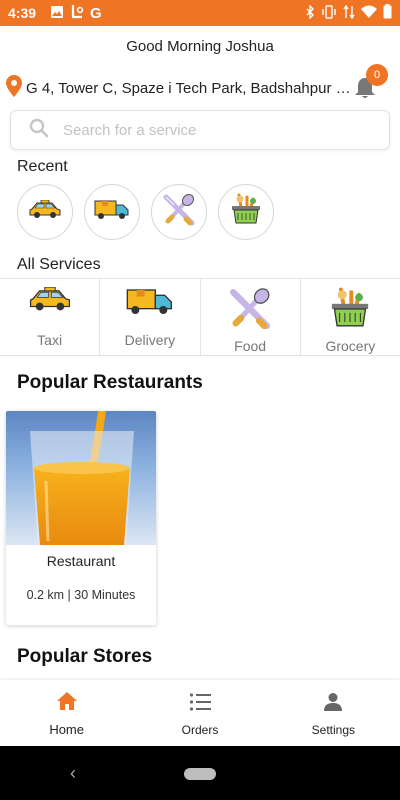  I want to click on recent-grocery-button, so click(246, 212).